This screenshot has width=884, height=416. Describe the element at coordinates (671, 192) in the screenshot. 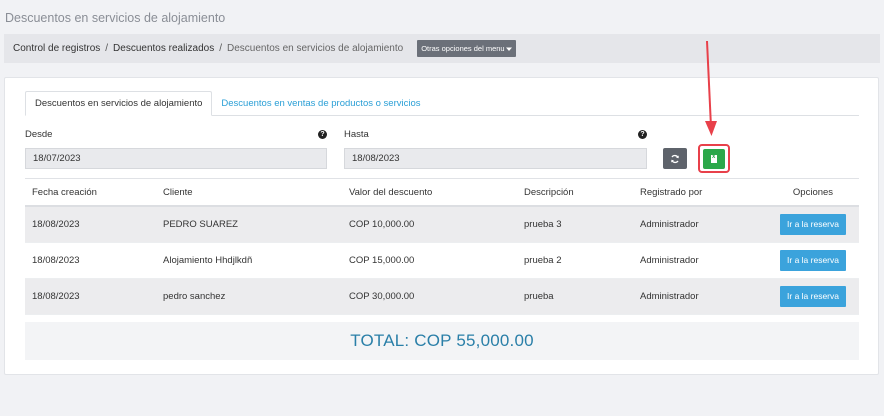

I see `column-header: Registrado por` at that location.